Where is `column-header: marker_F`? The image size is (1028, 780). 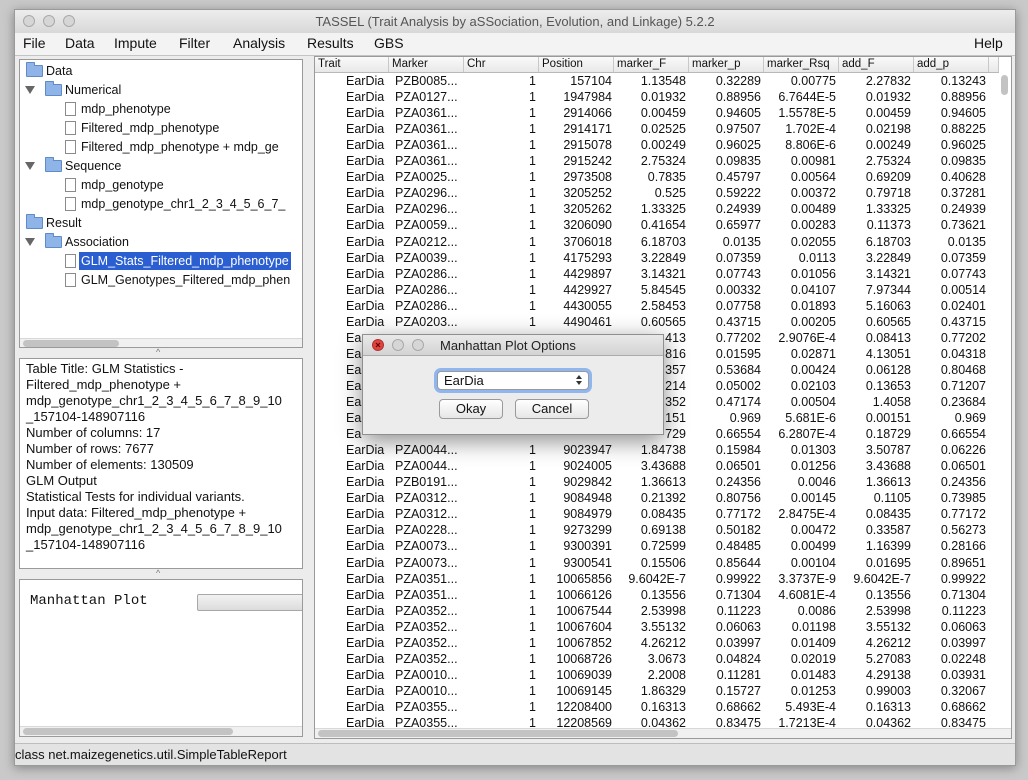
column-header: marker_F is located at coordinates (651, 64).